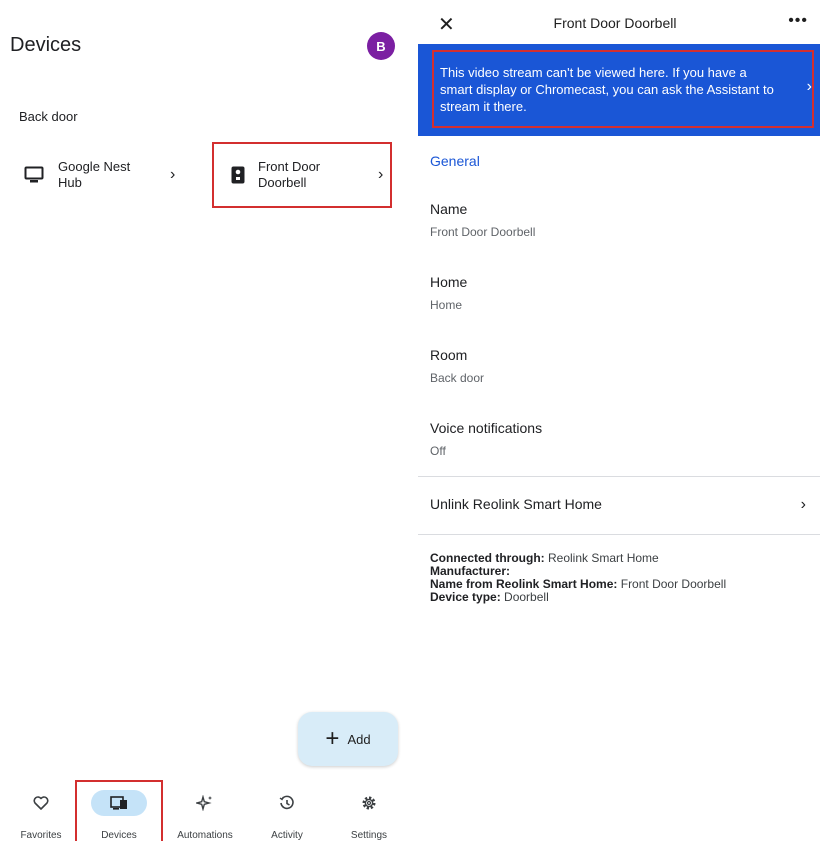 The height and width of the screenshot is (841, 820). I want to click on highlight-box, so click(119, 810).